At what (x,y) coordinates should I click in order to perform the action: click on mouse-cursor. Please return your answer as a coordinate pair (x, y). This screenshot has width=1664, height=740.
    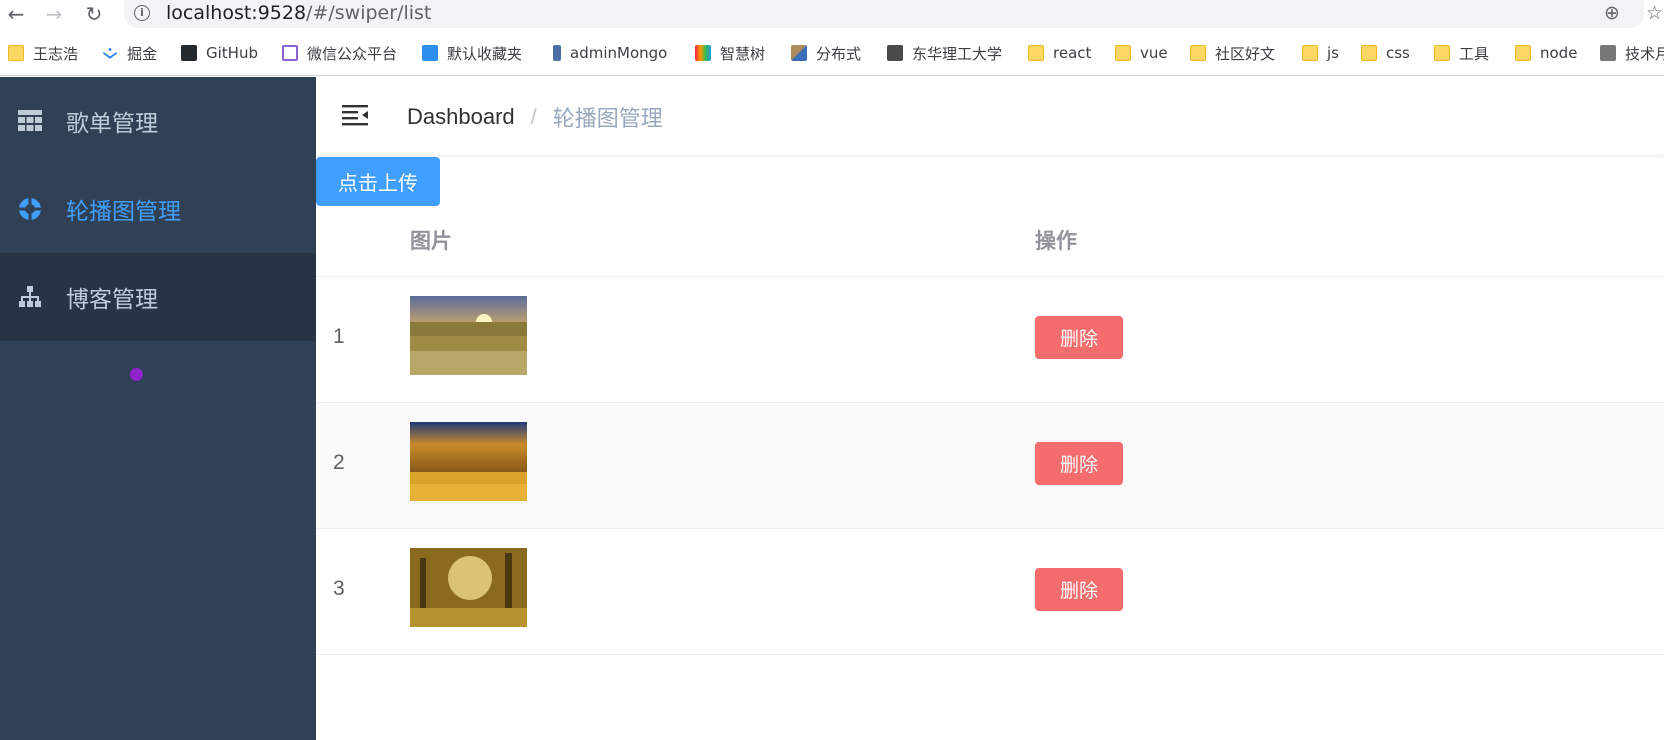
    Looking at the image, I should click on (136, 374).